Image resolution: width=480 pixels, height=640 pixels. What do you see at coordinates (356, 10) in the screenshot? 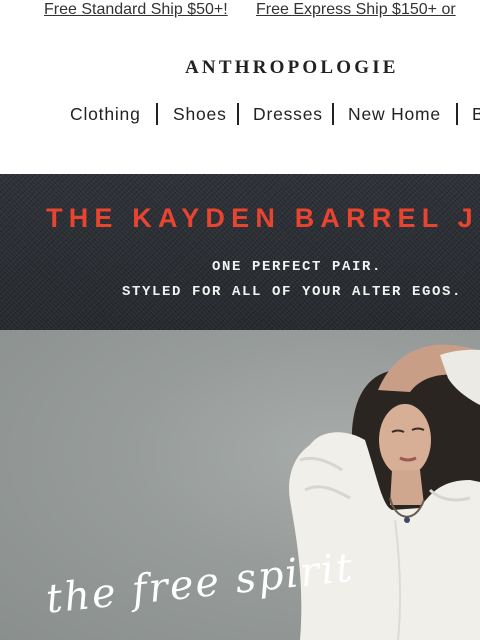
I see `free-express-shipping-link: Free Express Ship $150+ or` at bounding box center [356, 10].